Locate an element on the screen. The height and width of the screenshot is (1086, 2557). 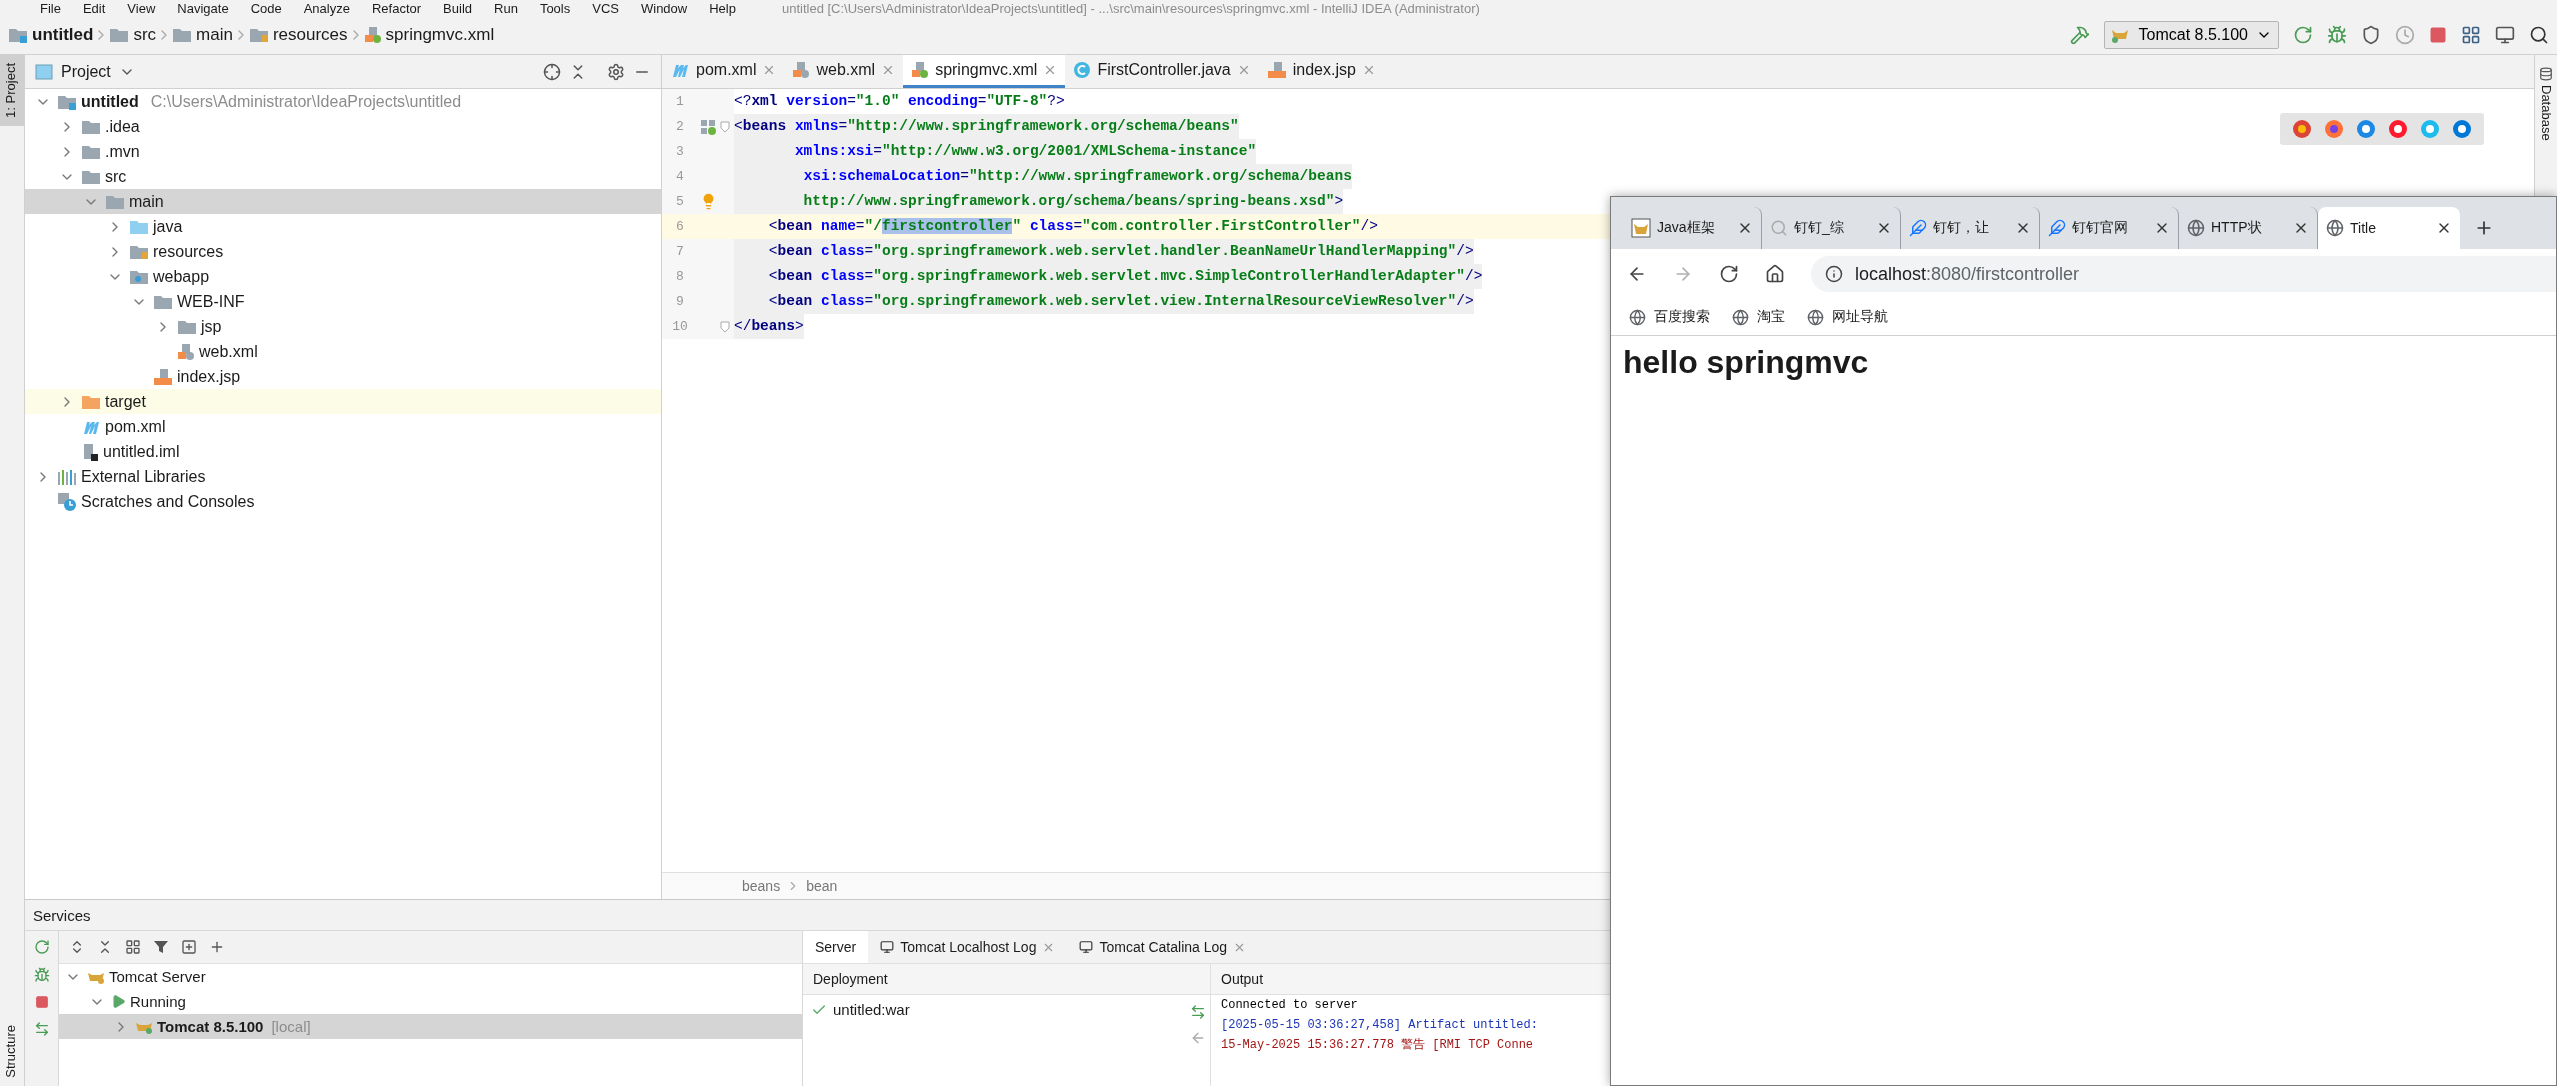
editor-tab: FirstController.java is located at coordinates (1162, 71).